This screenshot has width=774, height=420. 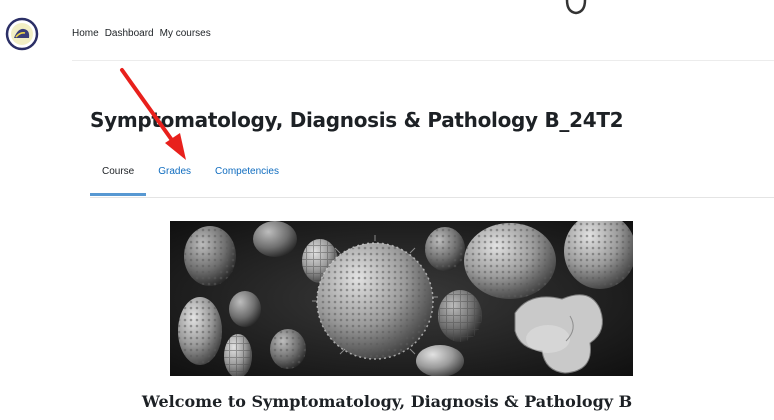 I want to click on nav-my-courses-link: My courses, so click(x=185, y=33).